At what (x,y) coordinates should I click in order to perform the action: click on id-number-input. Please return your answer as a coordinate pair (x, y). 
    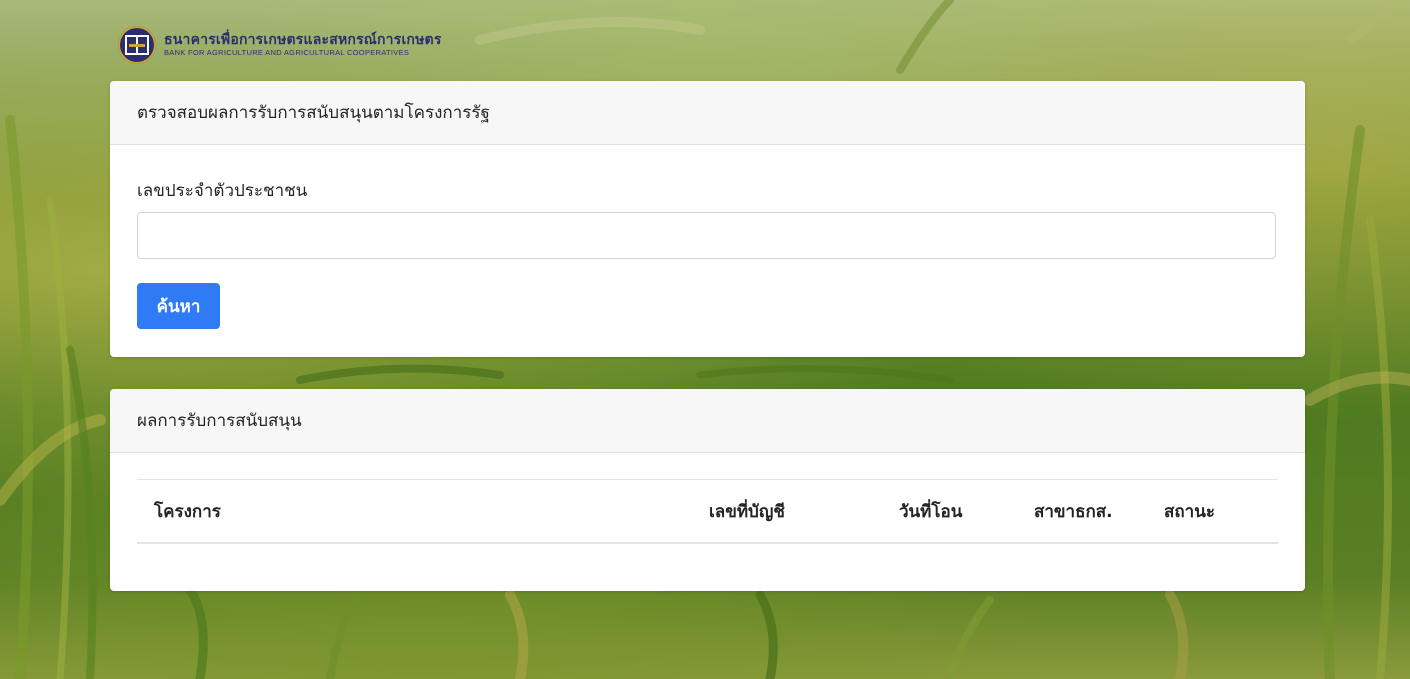
    Looking at the image, I should click on (706, 235).